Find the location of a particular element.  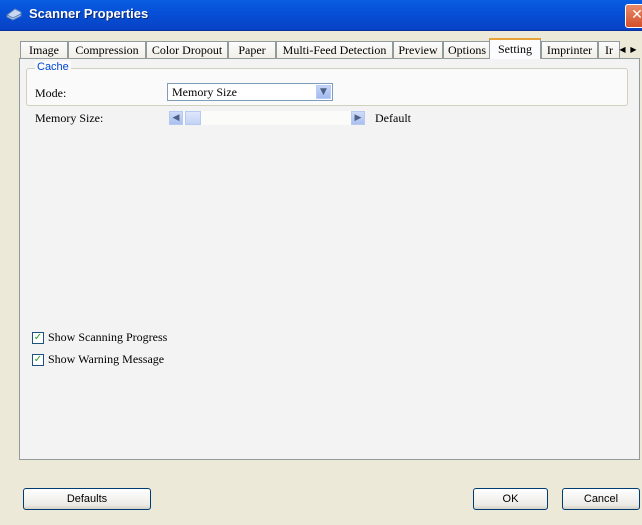

close-icon: ✕ is located at coordinates (636, 15).